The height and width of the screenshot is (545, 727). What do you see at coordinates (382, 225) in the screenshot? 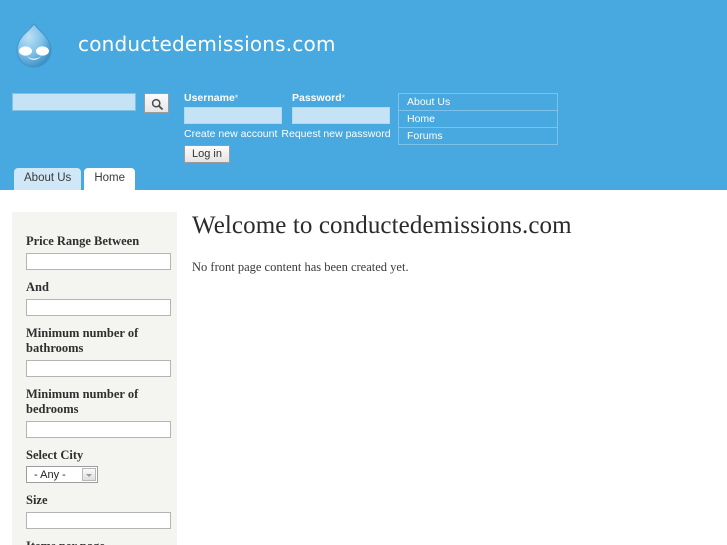
I see `page-title: Welcome to conductedemissions.com` at bounding box center [382, 225].